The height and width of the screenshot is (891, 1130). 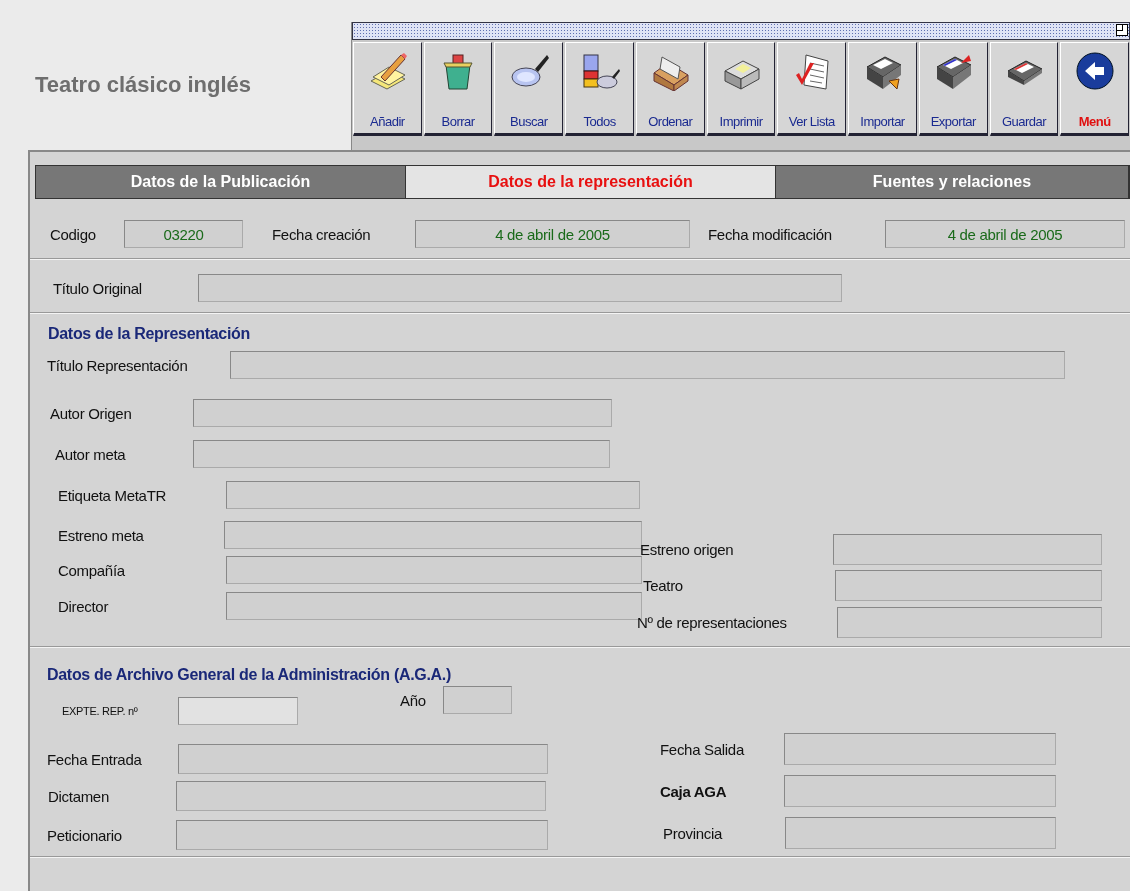 I want to click on field-label: Nº de representaciones, so click(x=712, y=622).